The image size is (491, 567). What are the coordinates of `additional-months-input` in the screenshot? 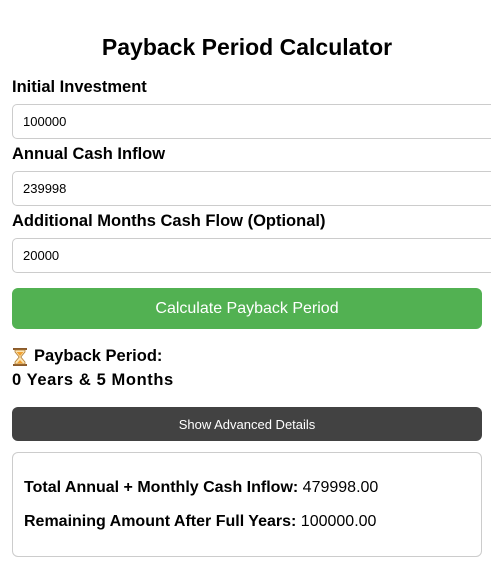 It's located at (251, 255).